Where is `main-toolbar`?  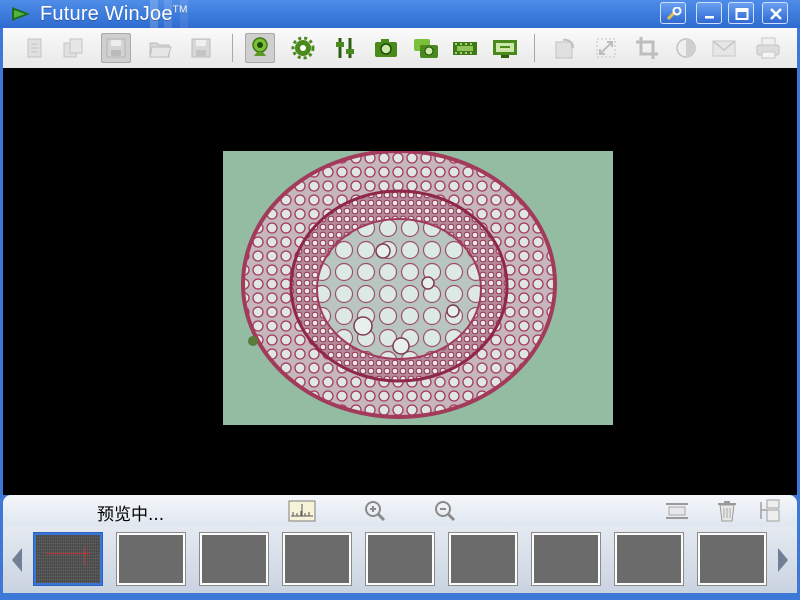 main-toolbar is located at coordinates (400, 48).